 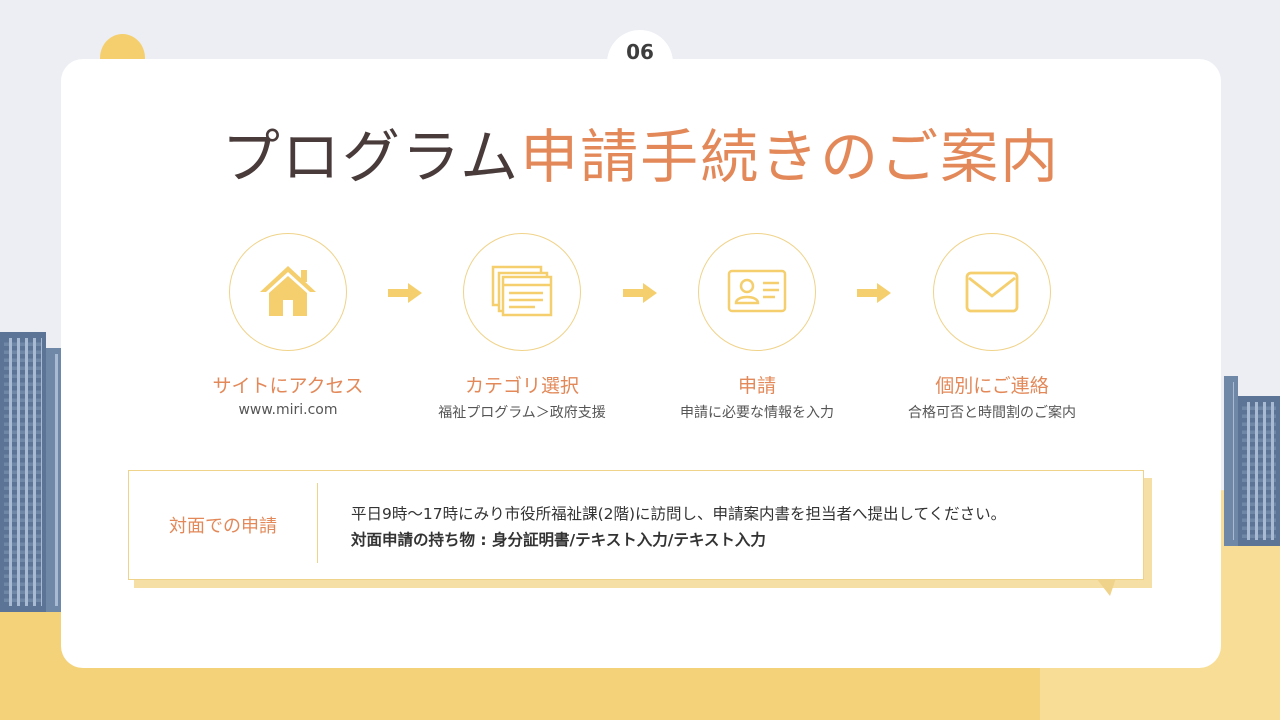 I want to click on step-apply: 申請 申請に必要な情報を入力, so click(x=757, y=327).